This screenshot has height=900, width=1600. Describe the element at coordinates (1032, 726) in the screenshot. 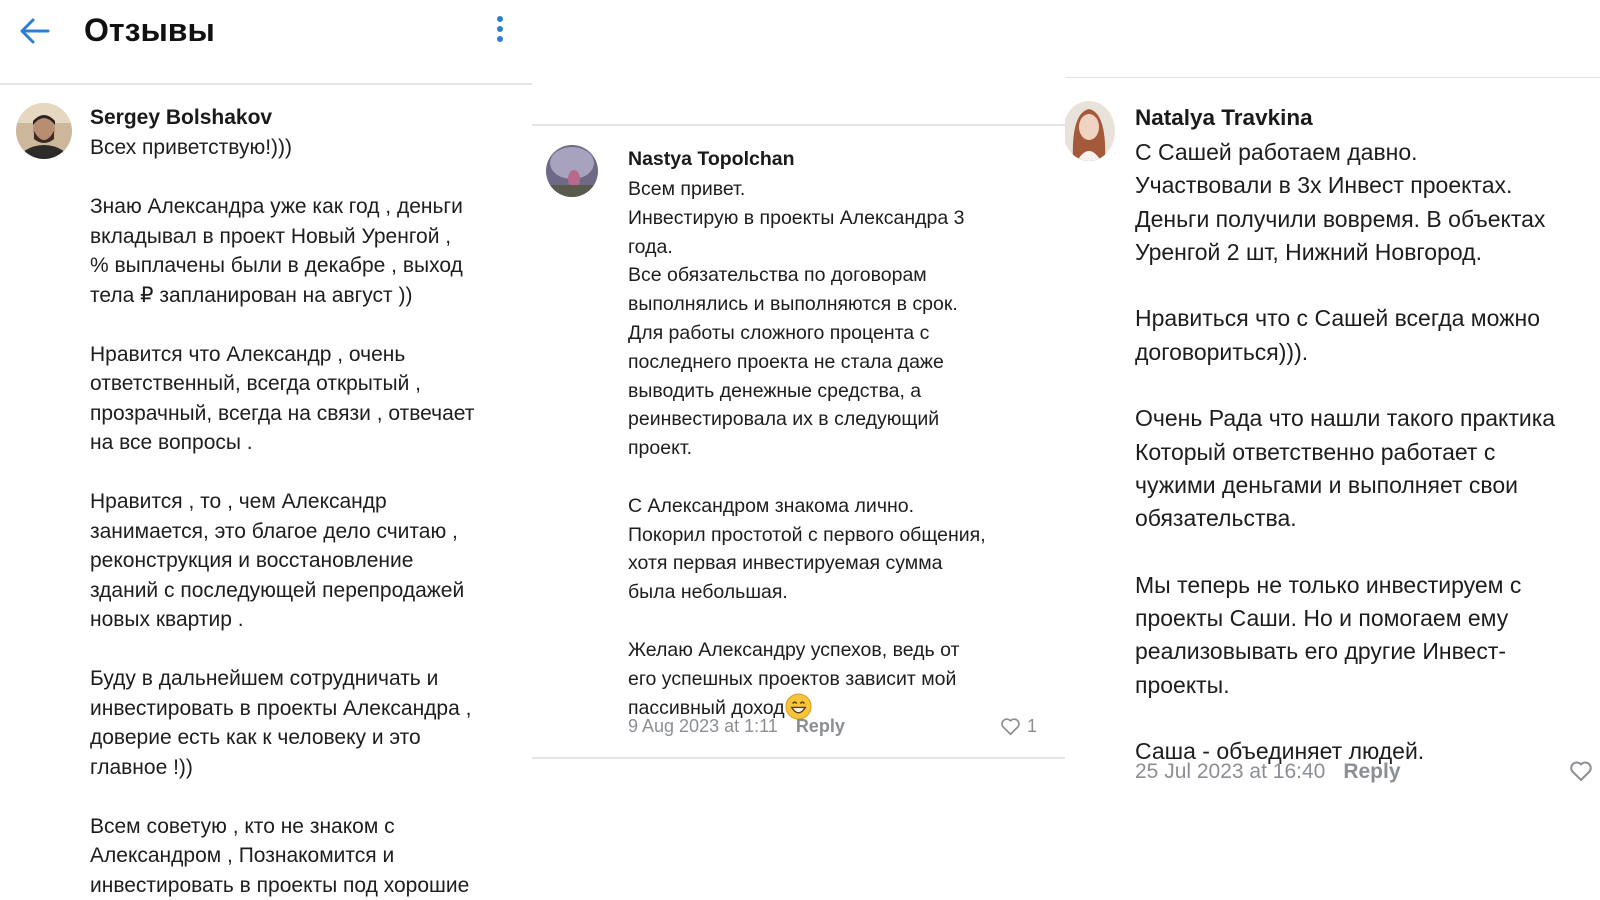

I see `like-count: 1` at that location.